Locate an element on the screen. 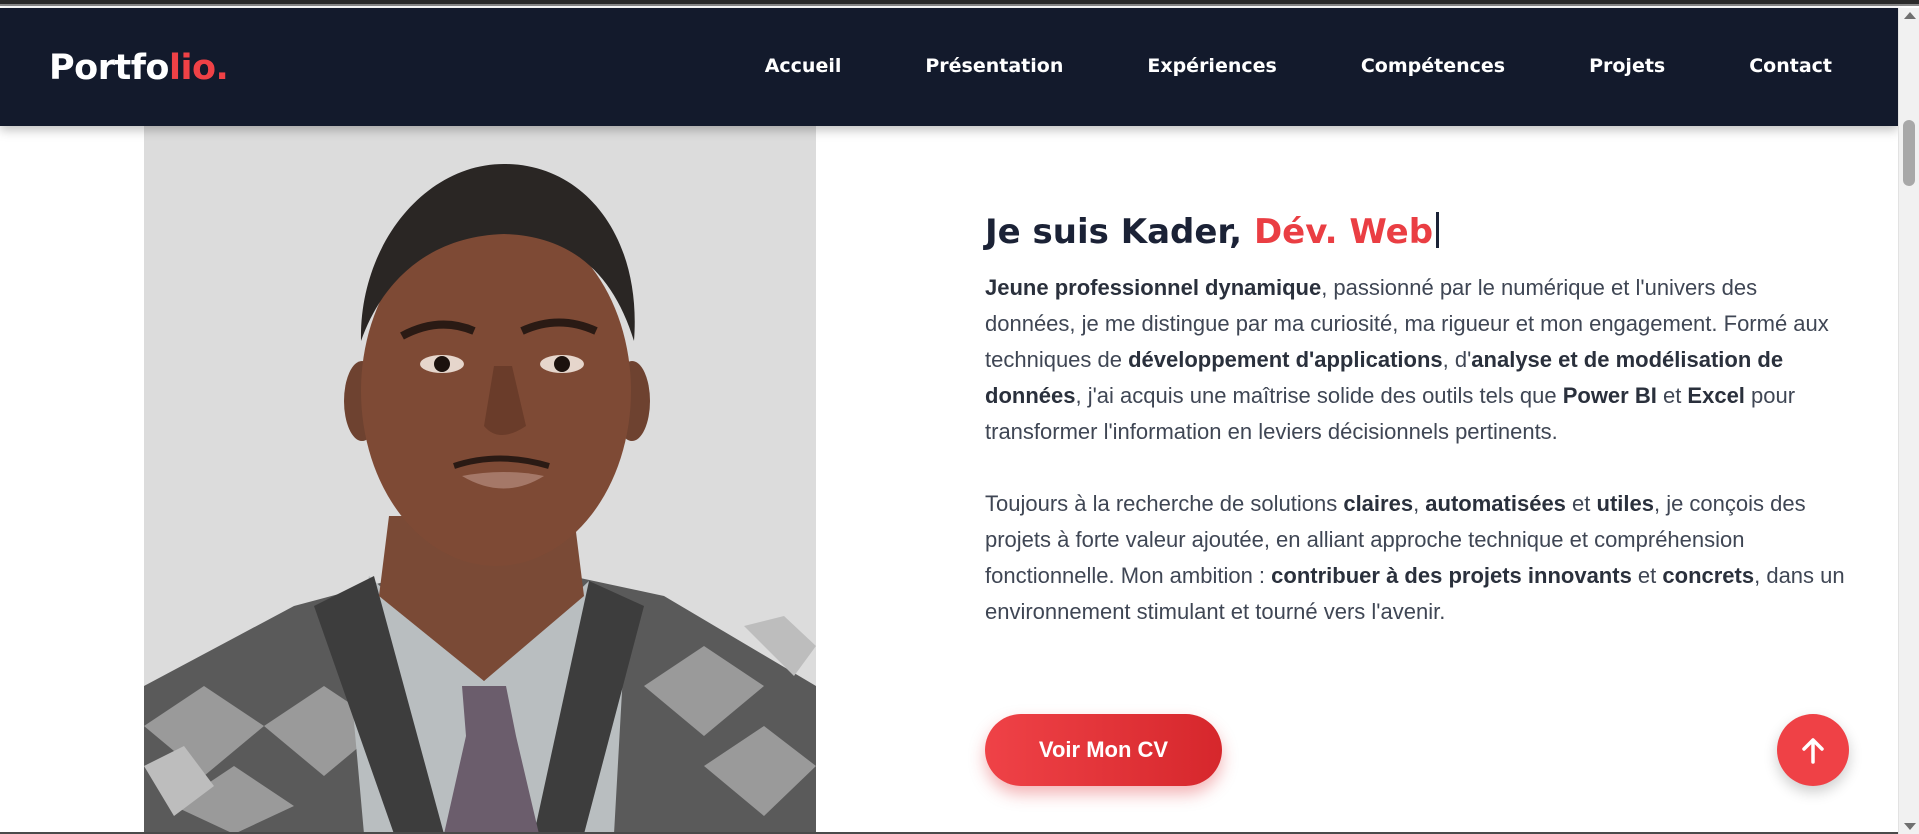 The image size is (1919, 834). logo-accent: lio. is located at coordinates (198, 68).